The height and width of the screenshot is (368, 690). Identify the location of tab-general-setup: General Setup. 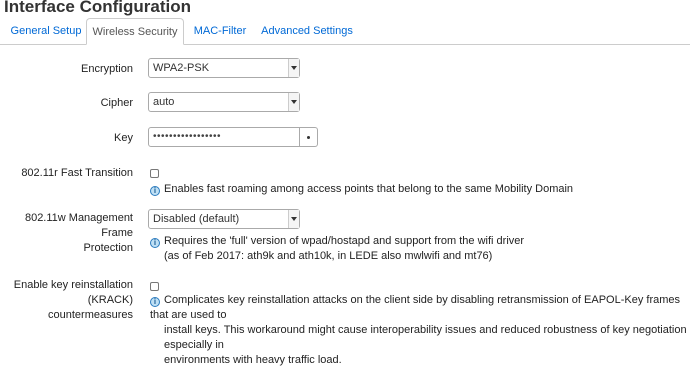
(46, 31).